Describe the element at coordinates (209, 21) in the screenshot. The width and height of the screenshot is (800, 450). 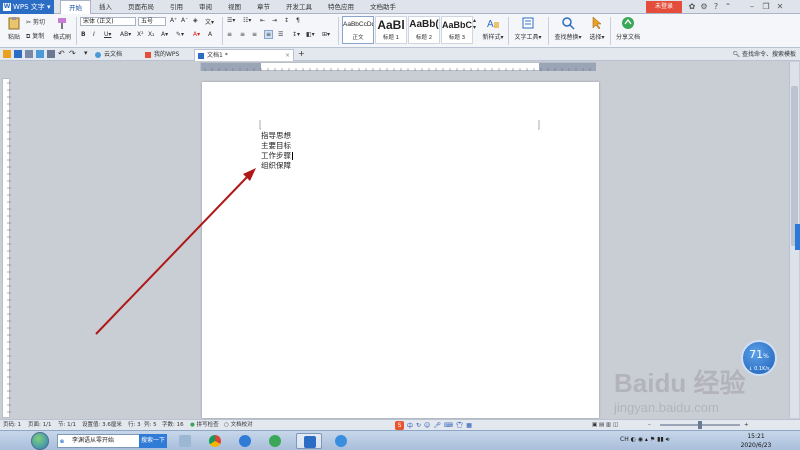
I see `phonetic-icon: 文▾` at that location.